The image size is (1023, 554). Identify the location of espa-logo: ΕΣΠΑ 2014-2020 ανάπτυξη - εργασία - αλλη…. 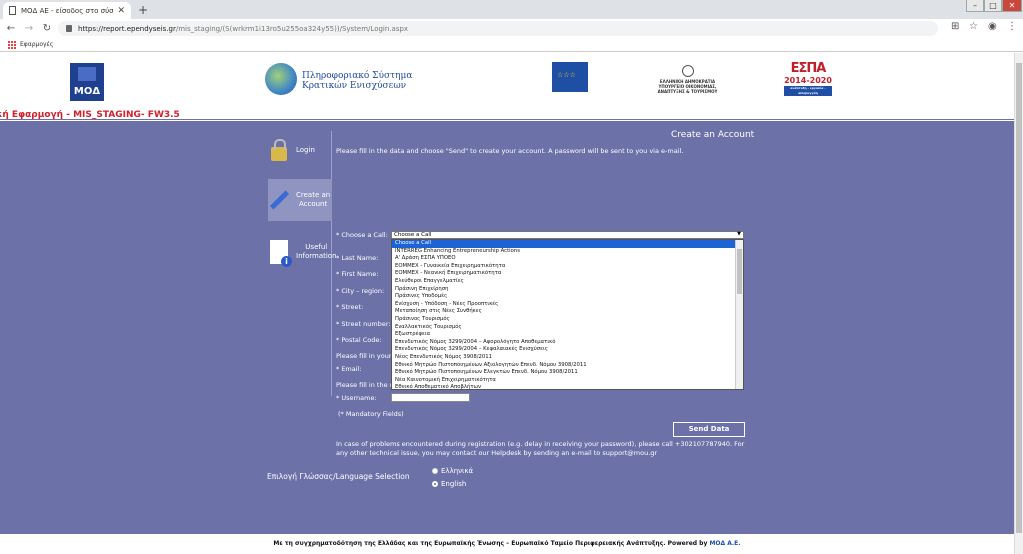
(808, 79).